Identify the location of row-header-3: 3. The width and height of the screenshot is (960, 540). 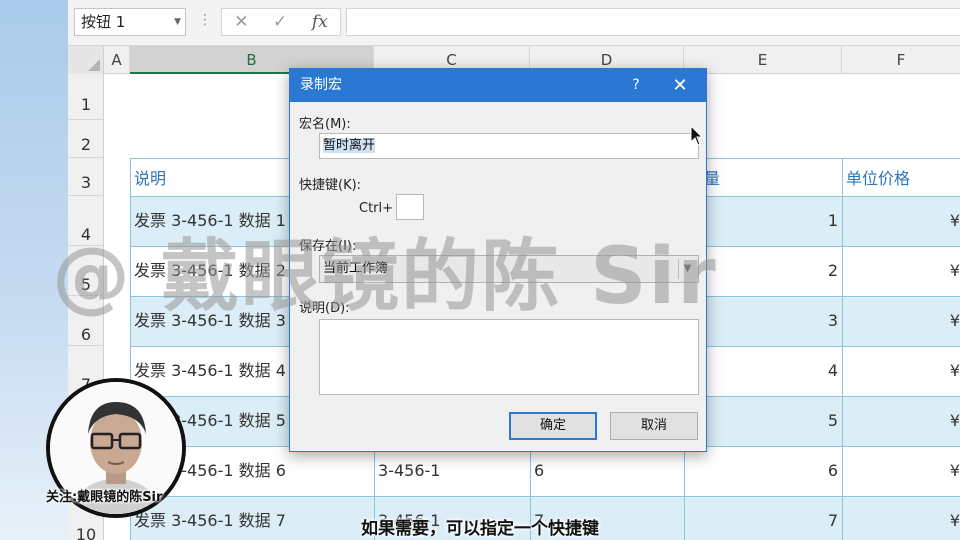
(86, 177).